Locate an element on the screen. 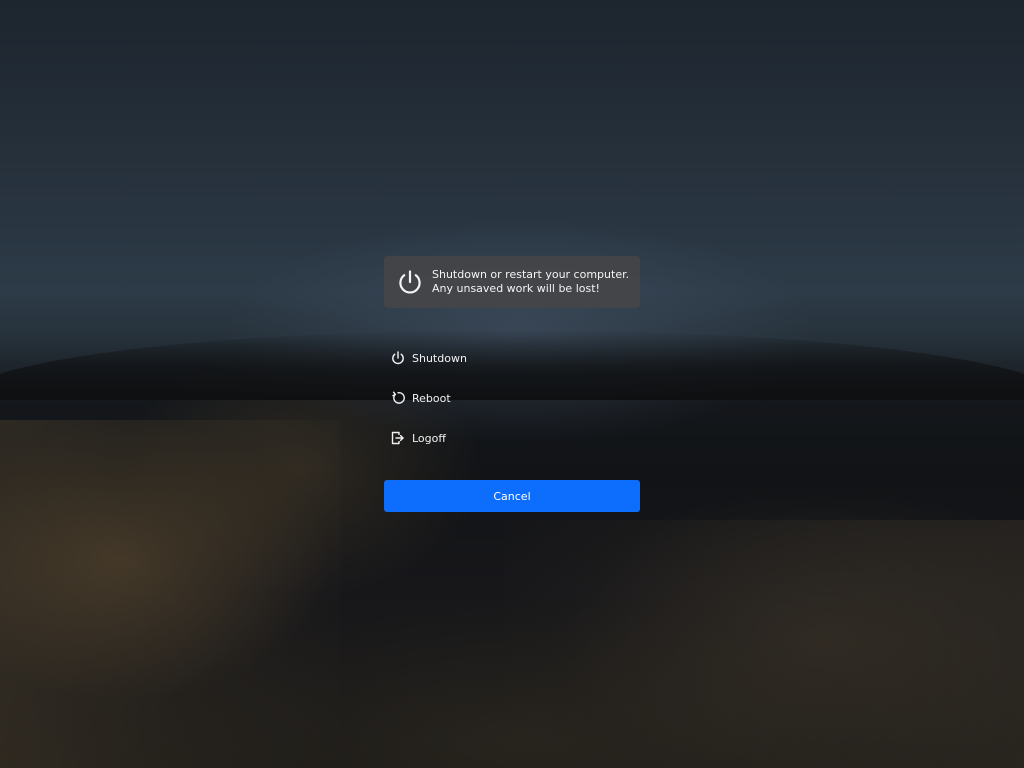 Image resolution: width=1024 pixels, height=768 pixels. shutdown-button: Shutdown is located at coordinates (512, 358).